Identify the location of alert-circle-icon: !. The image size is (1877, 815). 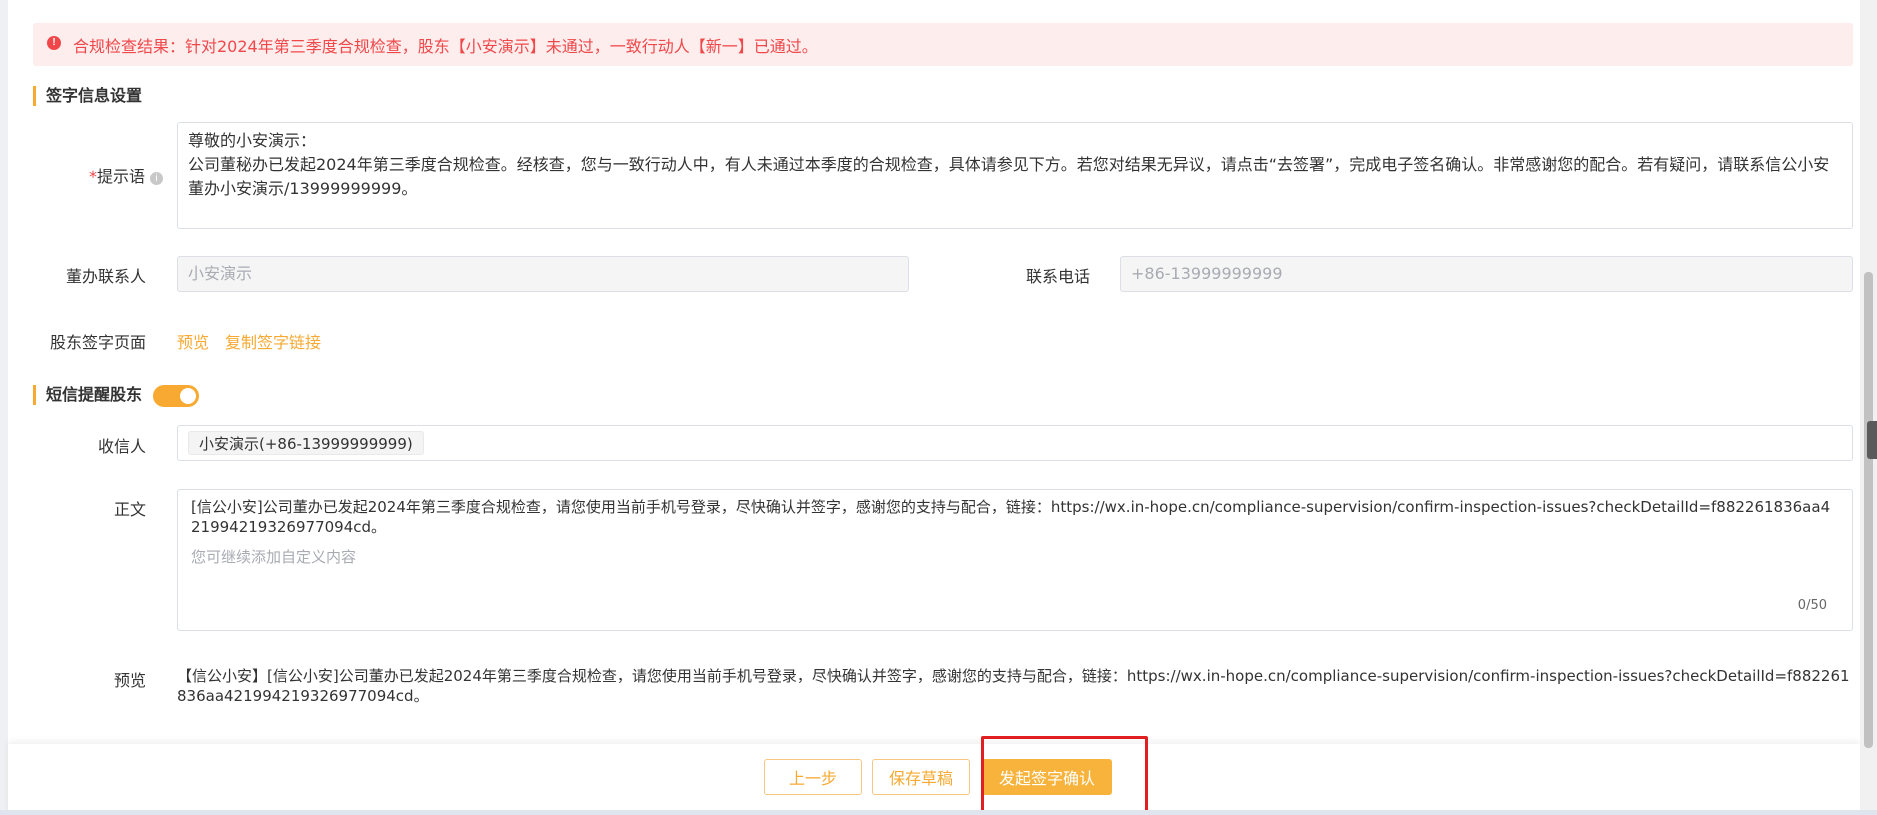
(54, 42).